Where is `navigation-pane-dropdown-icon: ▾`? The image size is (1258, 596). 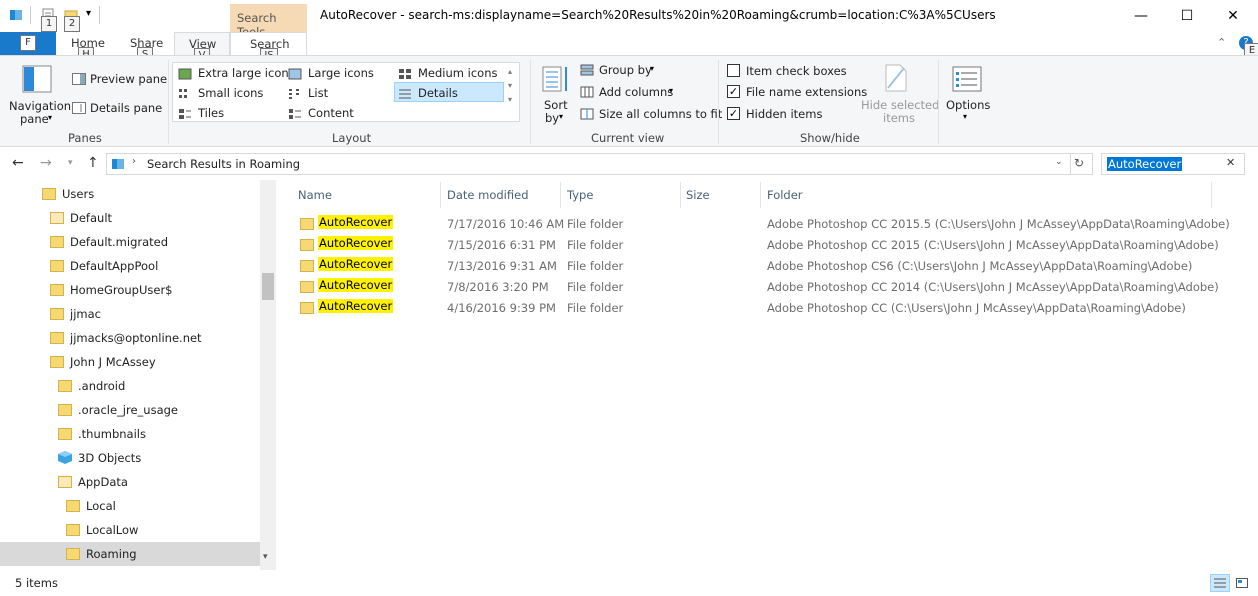
navigation-pane-dropdown-icon: ▾ is located at coordinates (50, 117).